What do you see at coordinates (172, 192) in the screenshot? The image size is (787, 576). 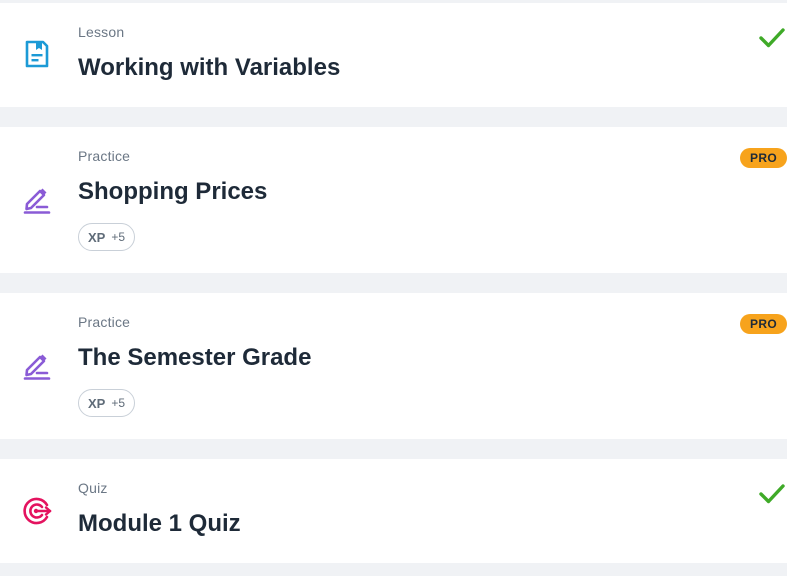 I see `item-title: Shopping Prices` at bounding box center [172, 192].